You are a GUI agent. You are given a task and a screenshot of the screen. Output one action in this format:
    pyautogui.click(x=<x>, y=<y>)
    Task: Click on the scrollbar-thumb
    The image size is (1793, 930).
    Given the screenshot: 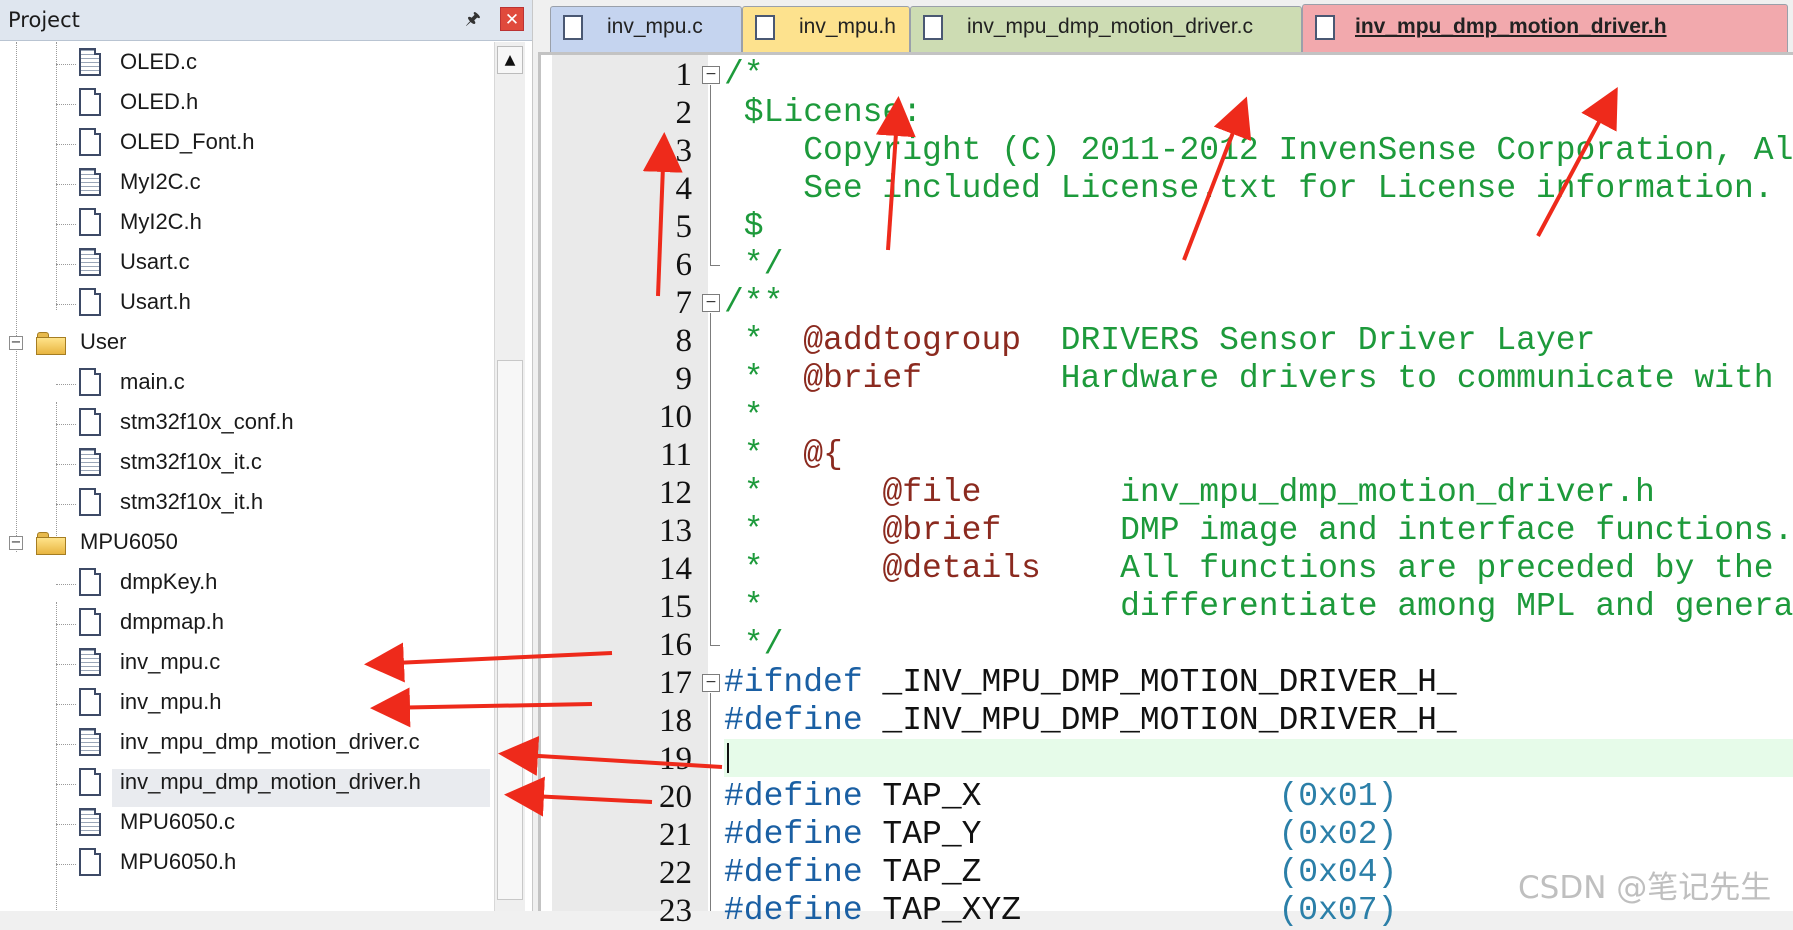 What is the action you would take?
    pyautogui.click(x=510, y=630)
    